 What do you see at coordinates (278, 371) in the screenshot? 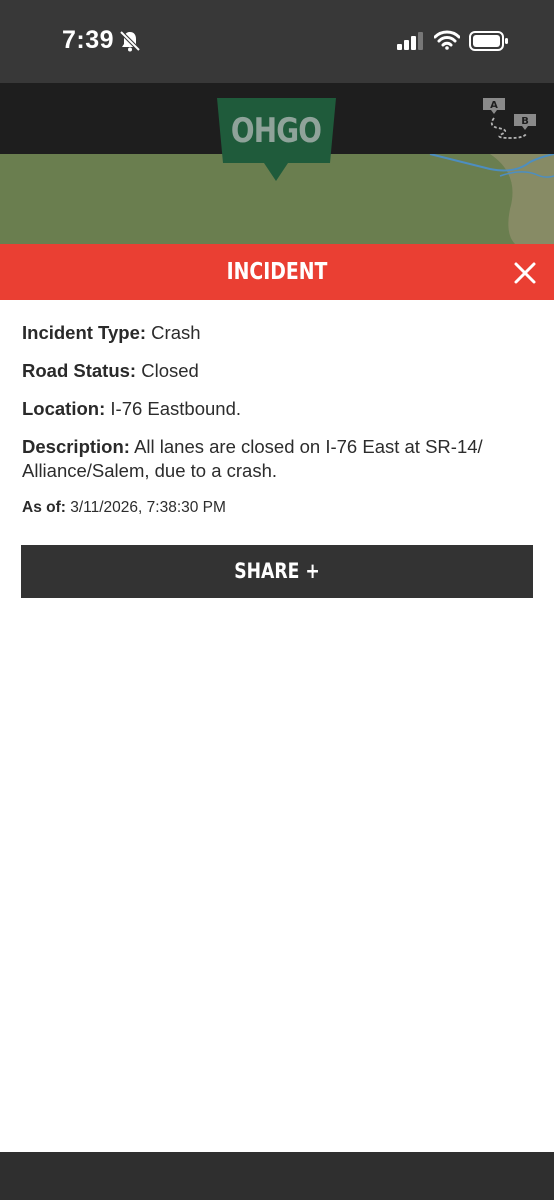
I see `road-status-row: Road Status: Closed` at bounding box center [278, 371].